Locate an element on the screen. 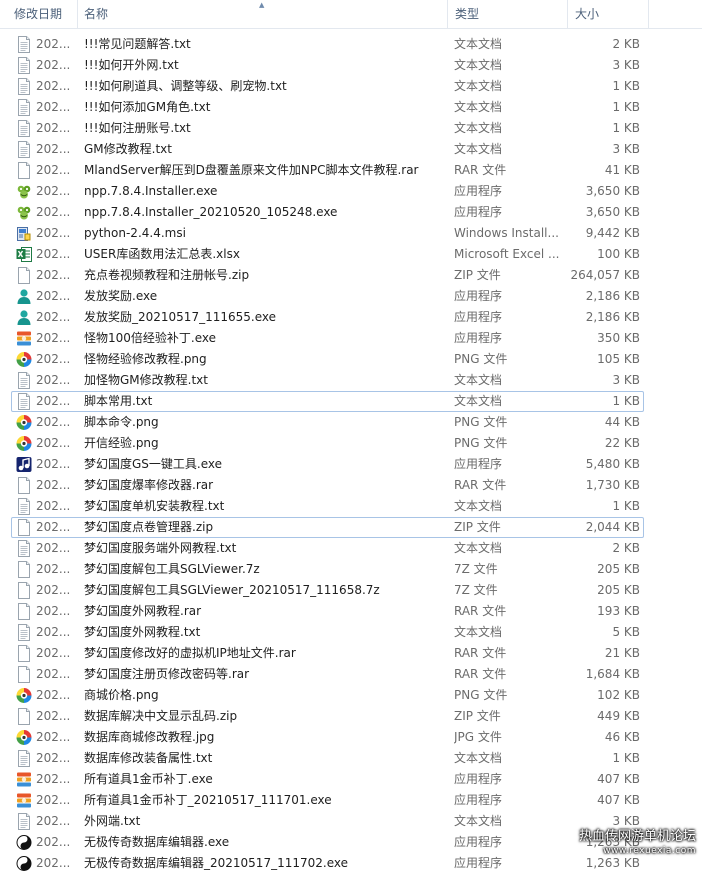  file-name: !!!如何注册账号.txt is located at coordinates (137, 128).